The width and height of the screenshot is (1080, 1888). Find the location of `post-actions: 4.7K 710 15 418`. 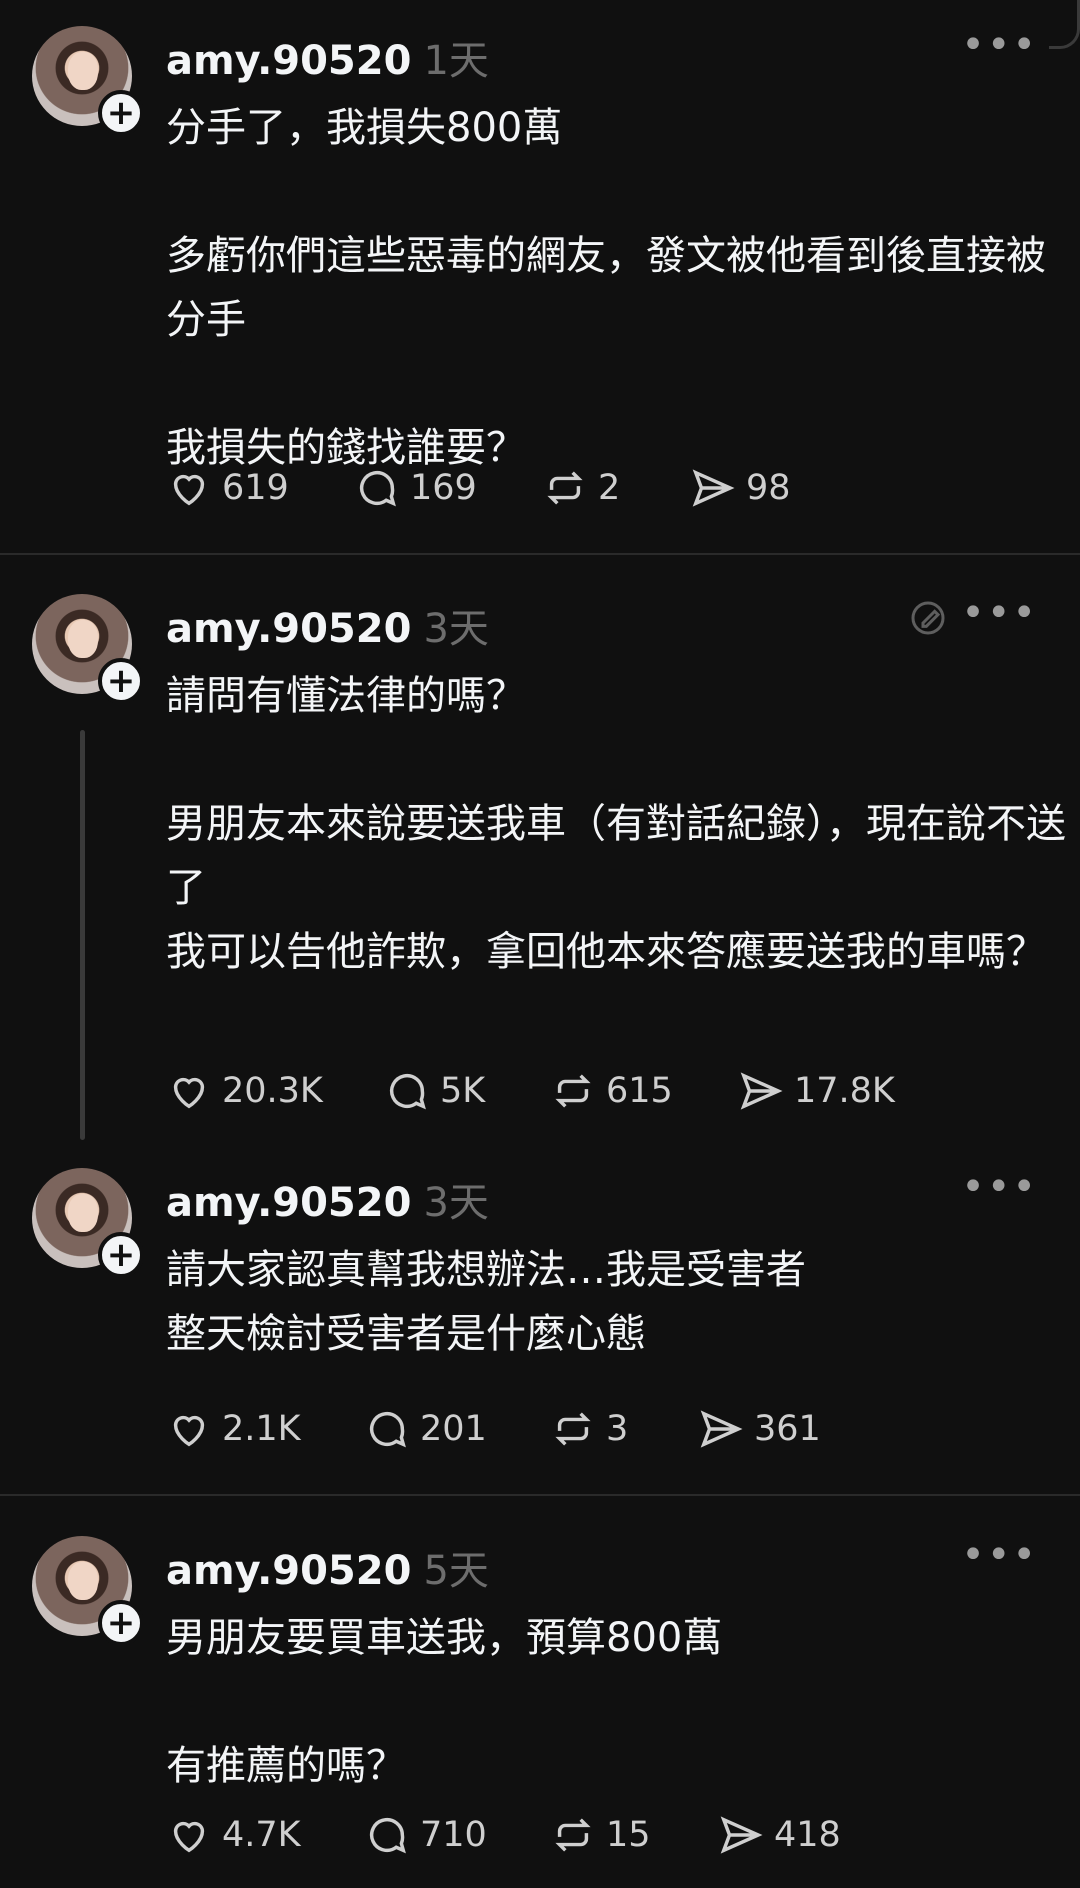

post-actions: 4.7K 710 15 418 is located at coordinates (503, 1835).